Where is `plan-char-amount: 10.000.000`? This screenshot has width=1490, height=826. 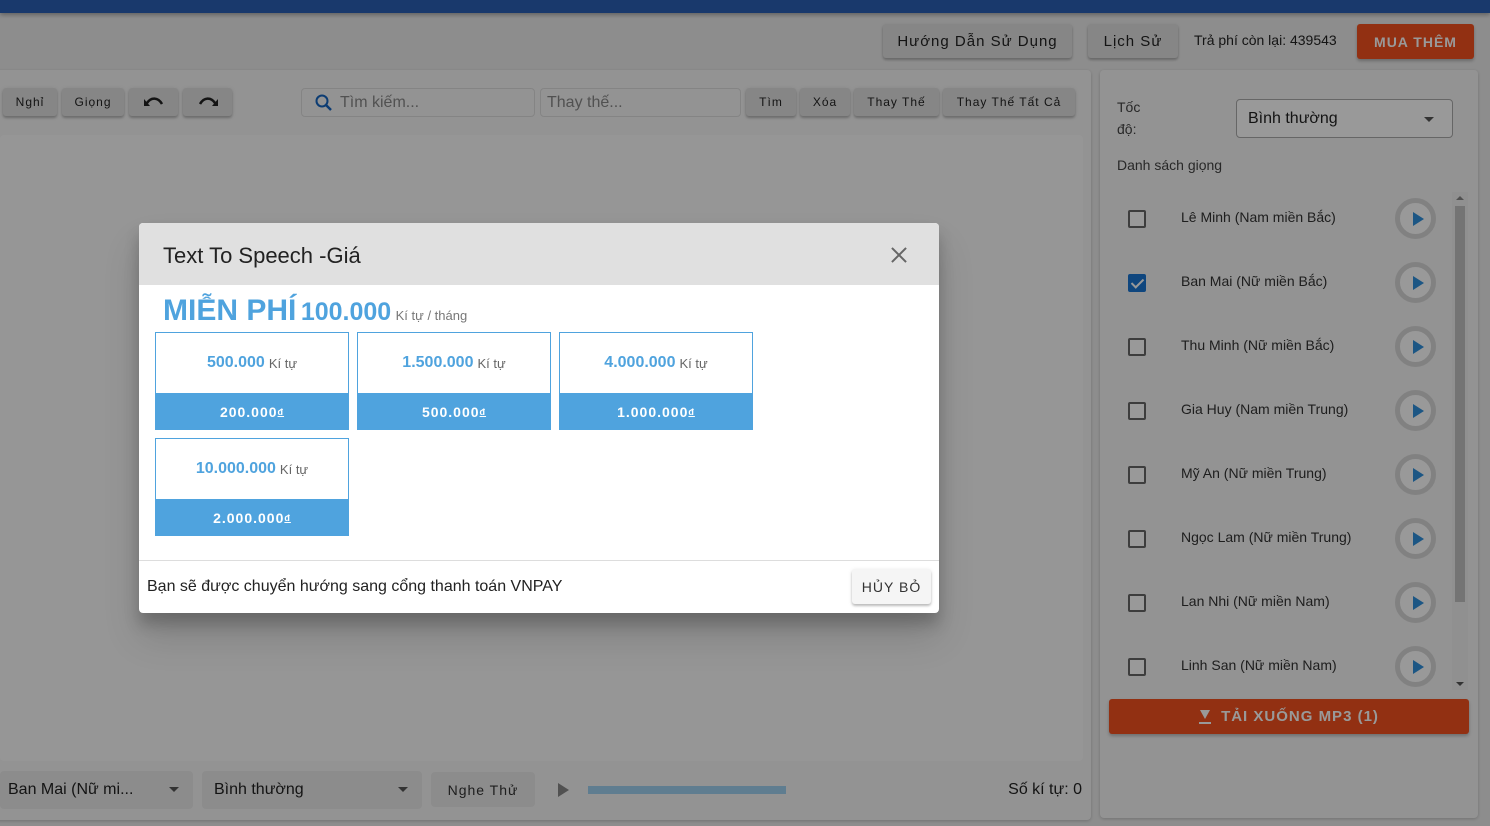 plan-char-amount: 10.000.000 is located at coordinates (235, 468).